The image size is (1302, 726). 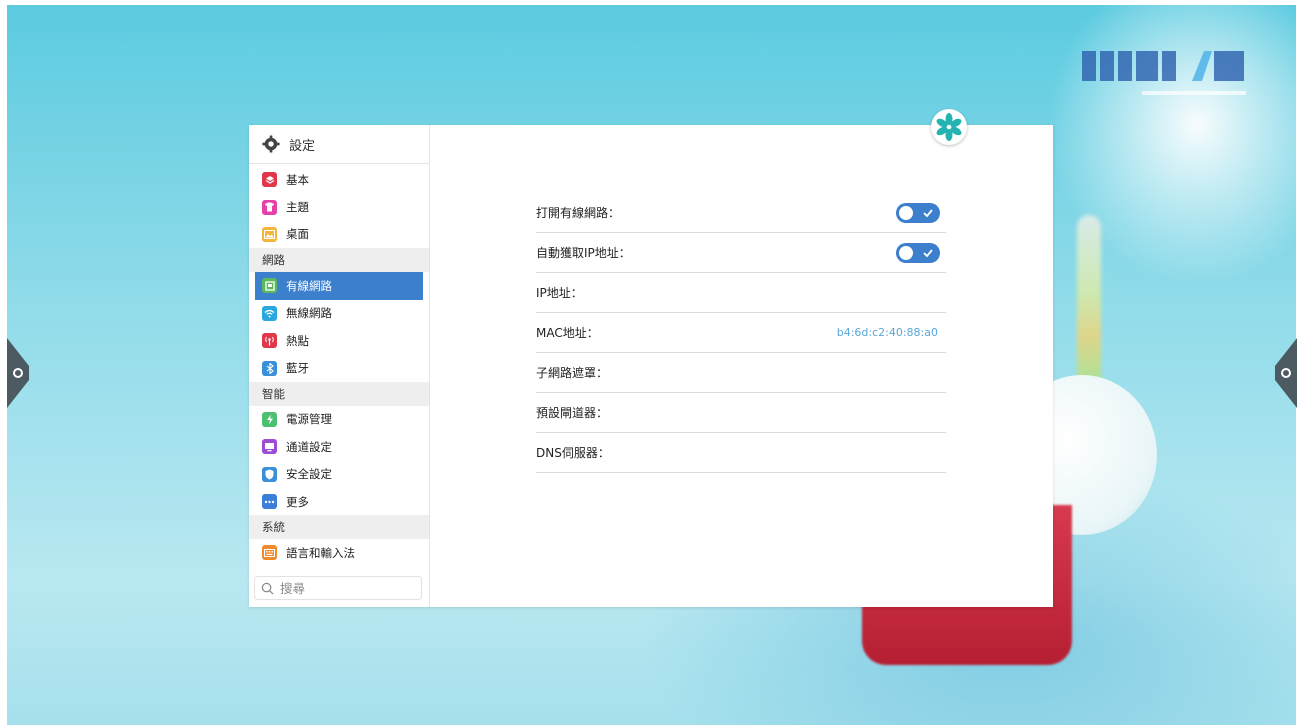 I want to click on sidebar-item-power-management: 電源管理, so click(x=339, y=419).